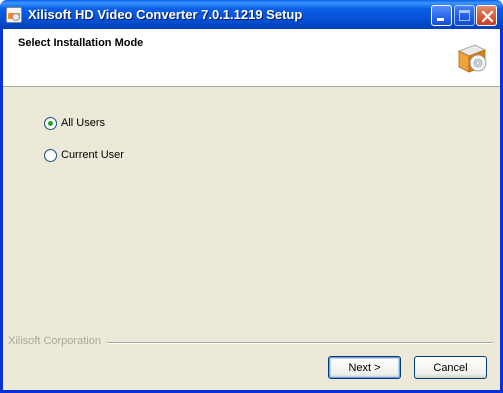 Image resolution: width=503 pixels, height=393 pixels. I want to click on option-all-users: All Users, so click(74, 123).